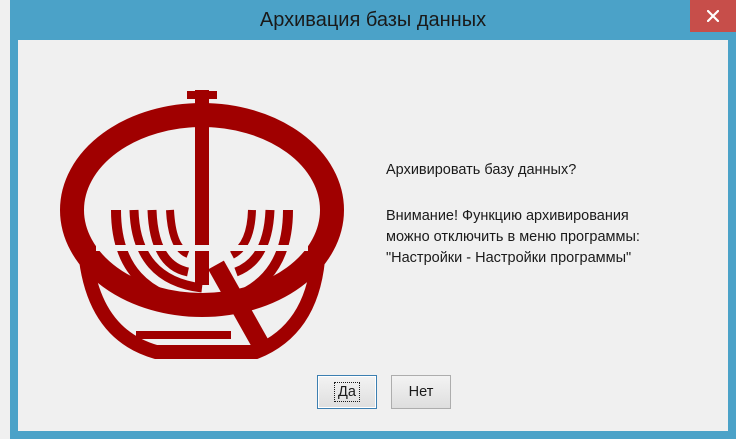 The width and height of the screenshot is (736, 439). What do you see at coordinates (513, 237) in the screenshot?
I see `warning-line-2: можно отключить в меню программы:` at bounding box center [513, 237].